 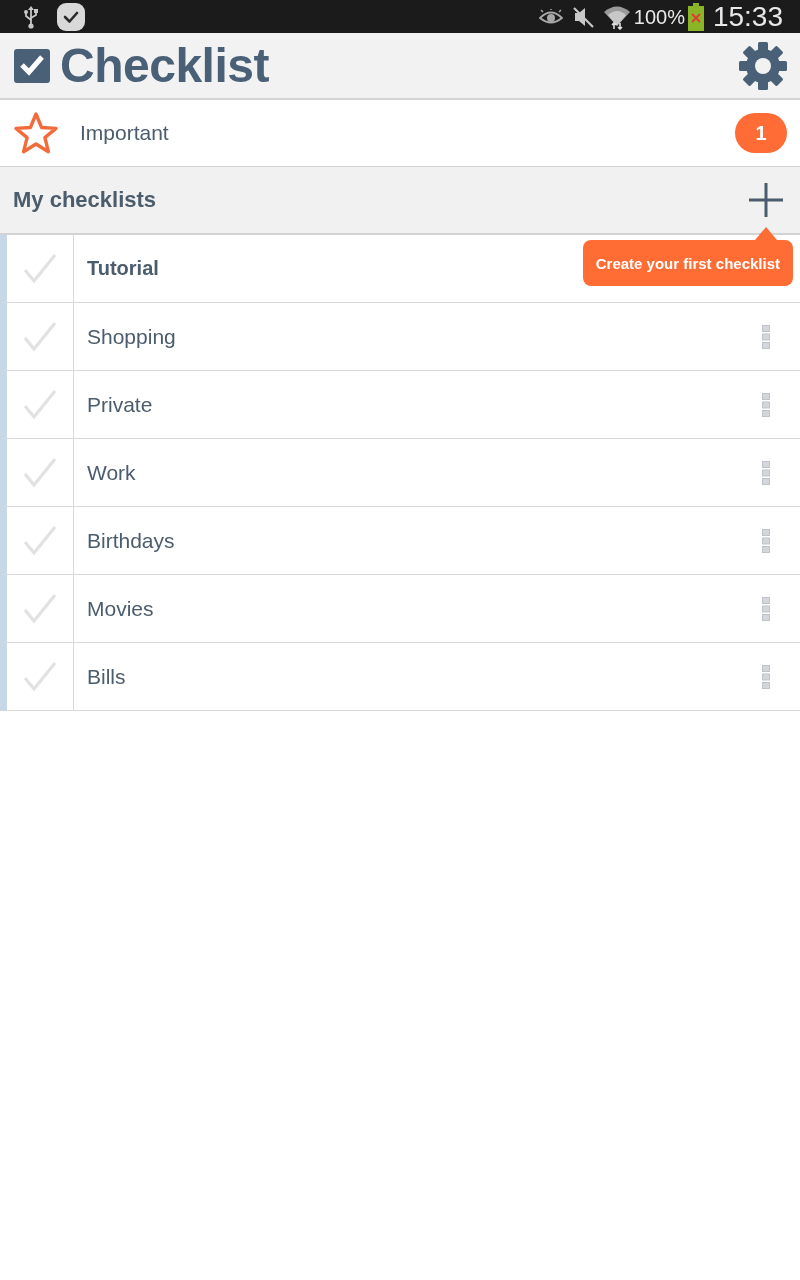 I want to click on section-title: My checklists, so click(x=85, y=200).